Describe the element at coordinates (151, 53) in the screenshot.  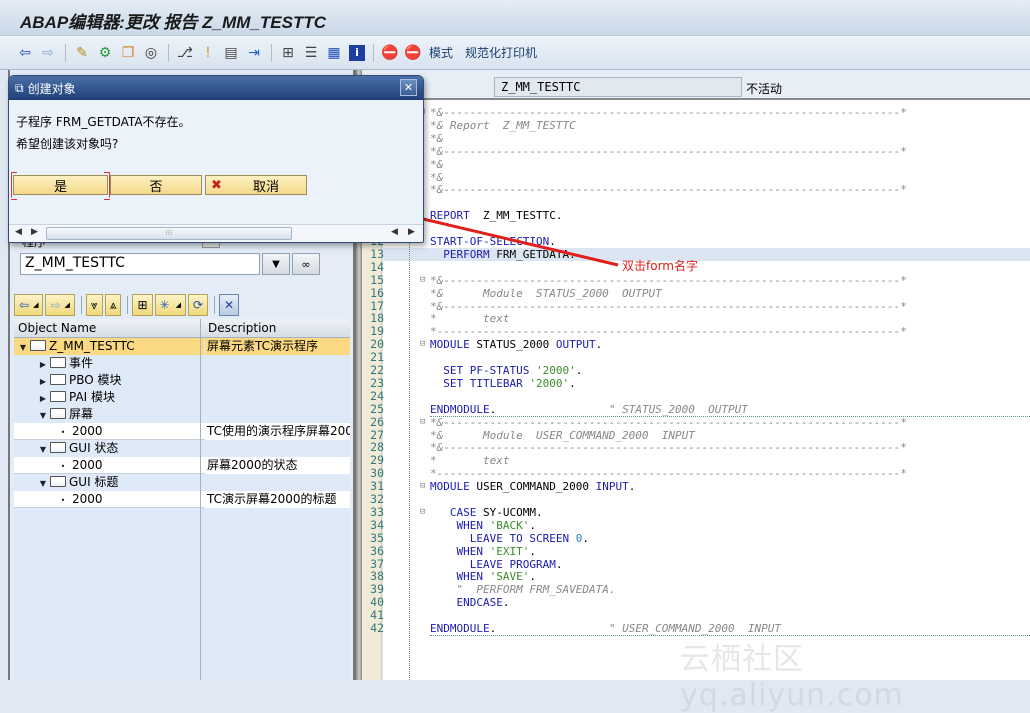
I see `where-used-icon: ◎` at that location.